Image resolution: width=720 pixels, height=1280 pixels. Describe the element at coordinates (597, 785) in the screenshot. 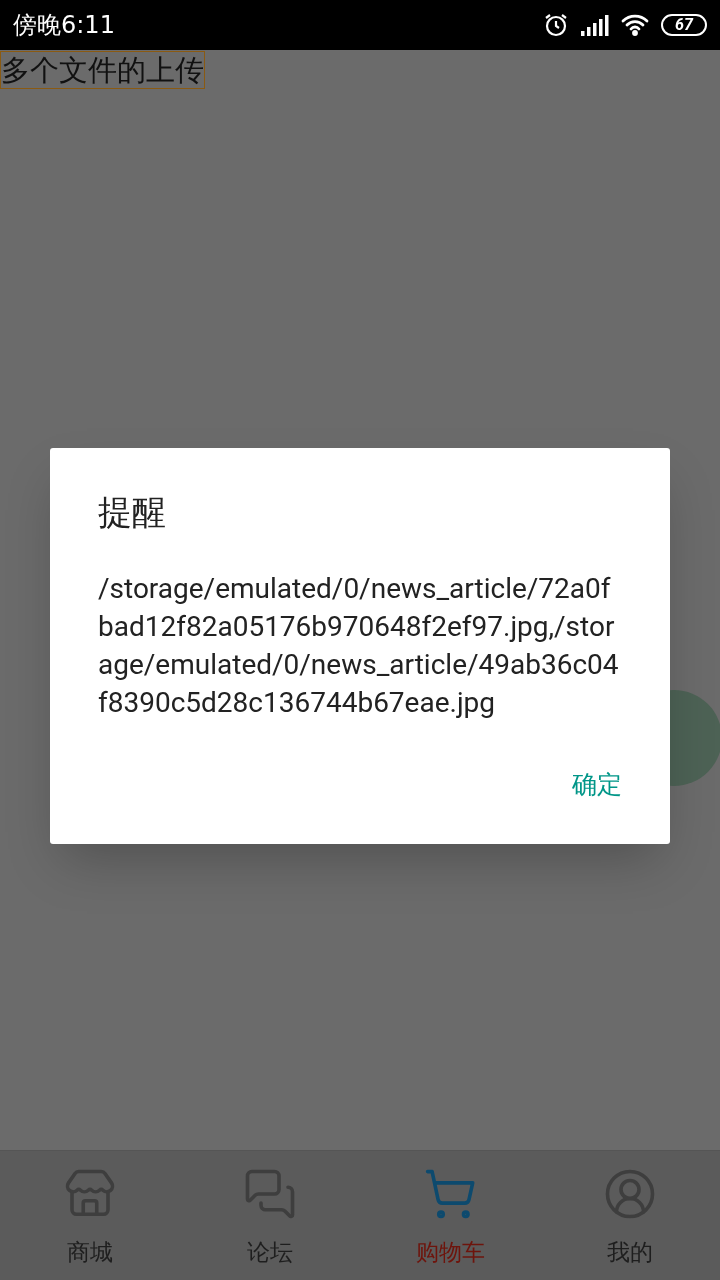

I see `confirm-button: 确定` at that location.